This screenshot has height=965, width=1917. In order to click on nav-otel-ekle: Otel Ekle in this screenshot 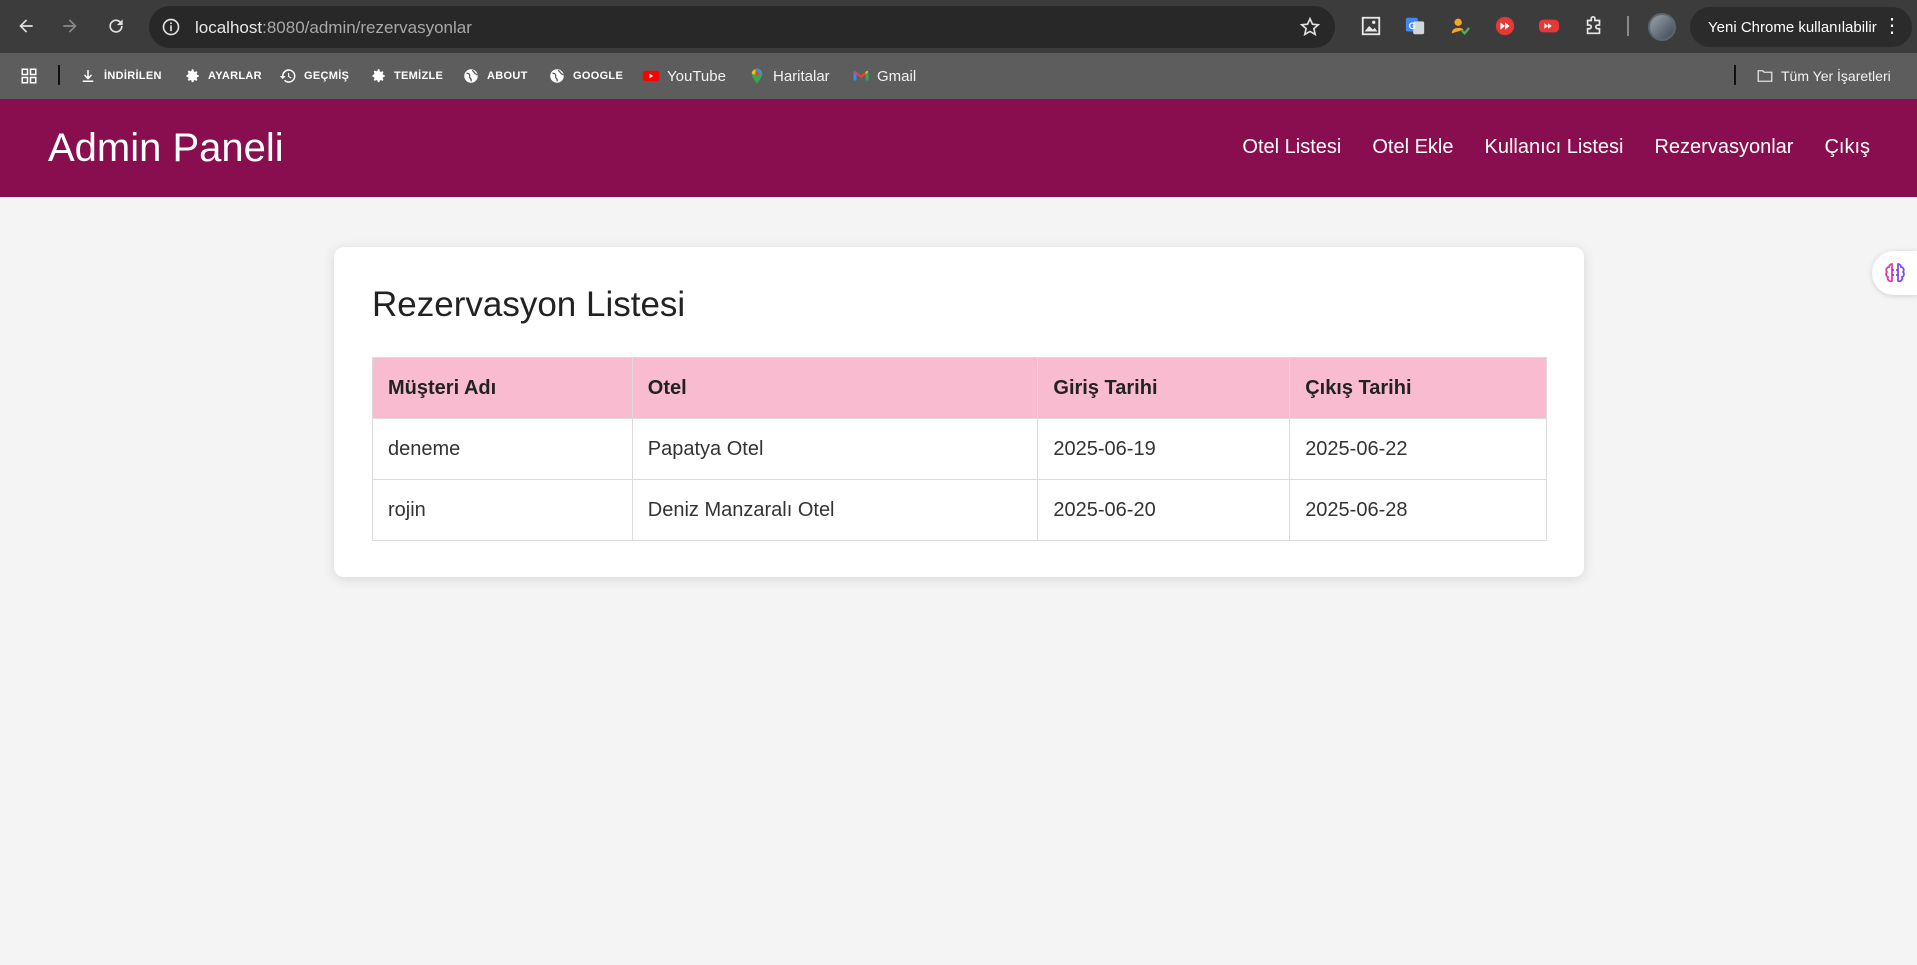, I will do `click(1412, 147)`.